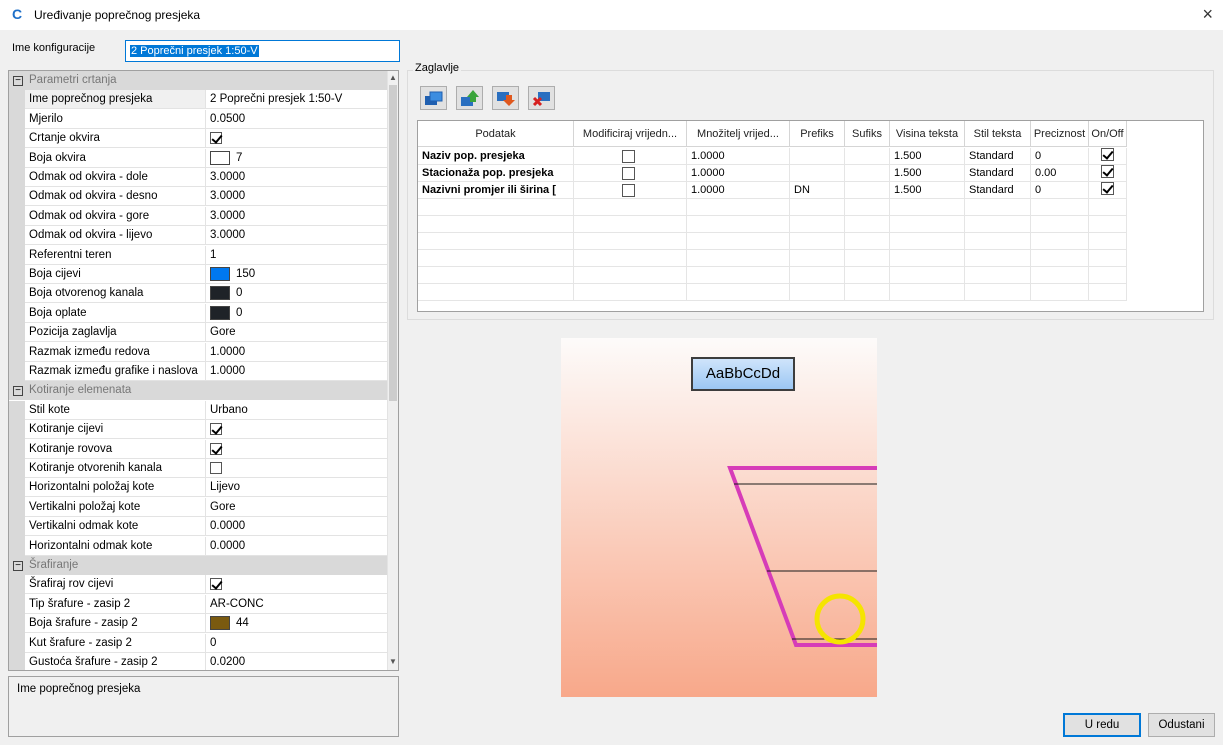 The image size is (1223, 745). Describe the element at coordinates (817, 134) in the screenshot. I see `column-header: Prefiks` at that location.